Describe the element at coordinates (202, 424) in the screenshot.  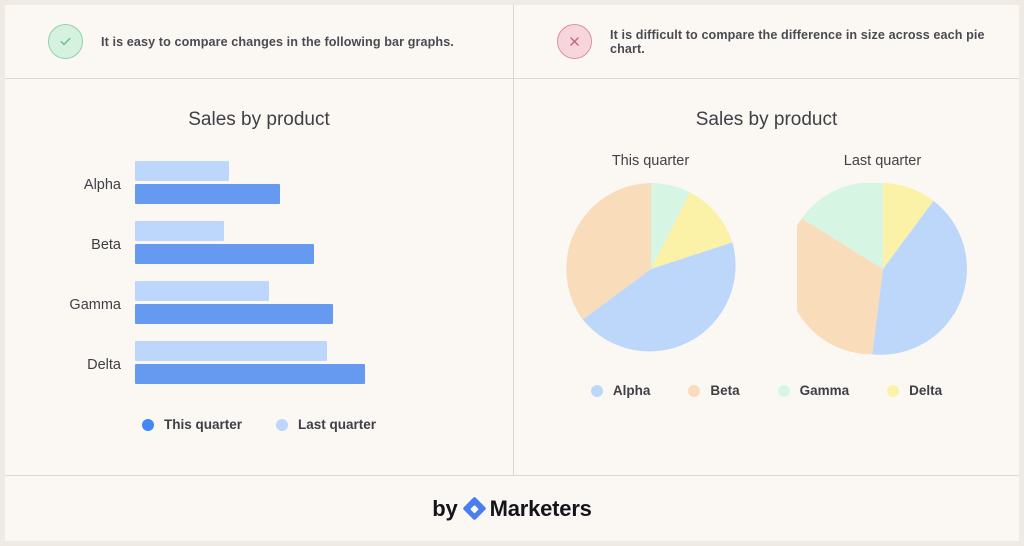
I see `legend-label-this-quarter: This quarter` at that location.